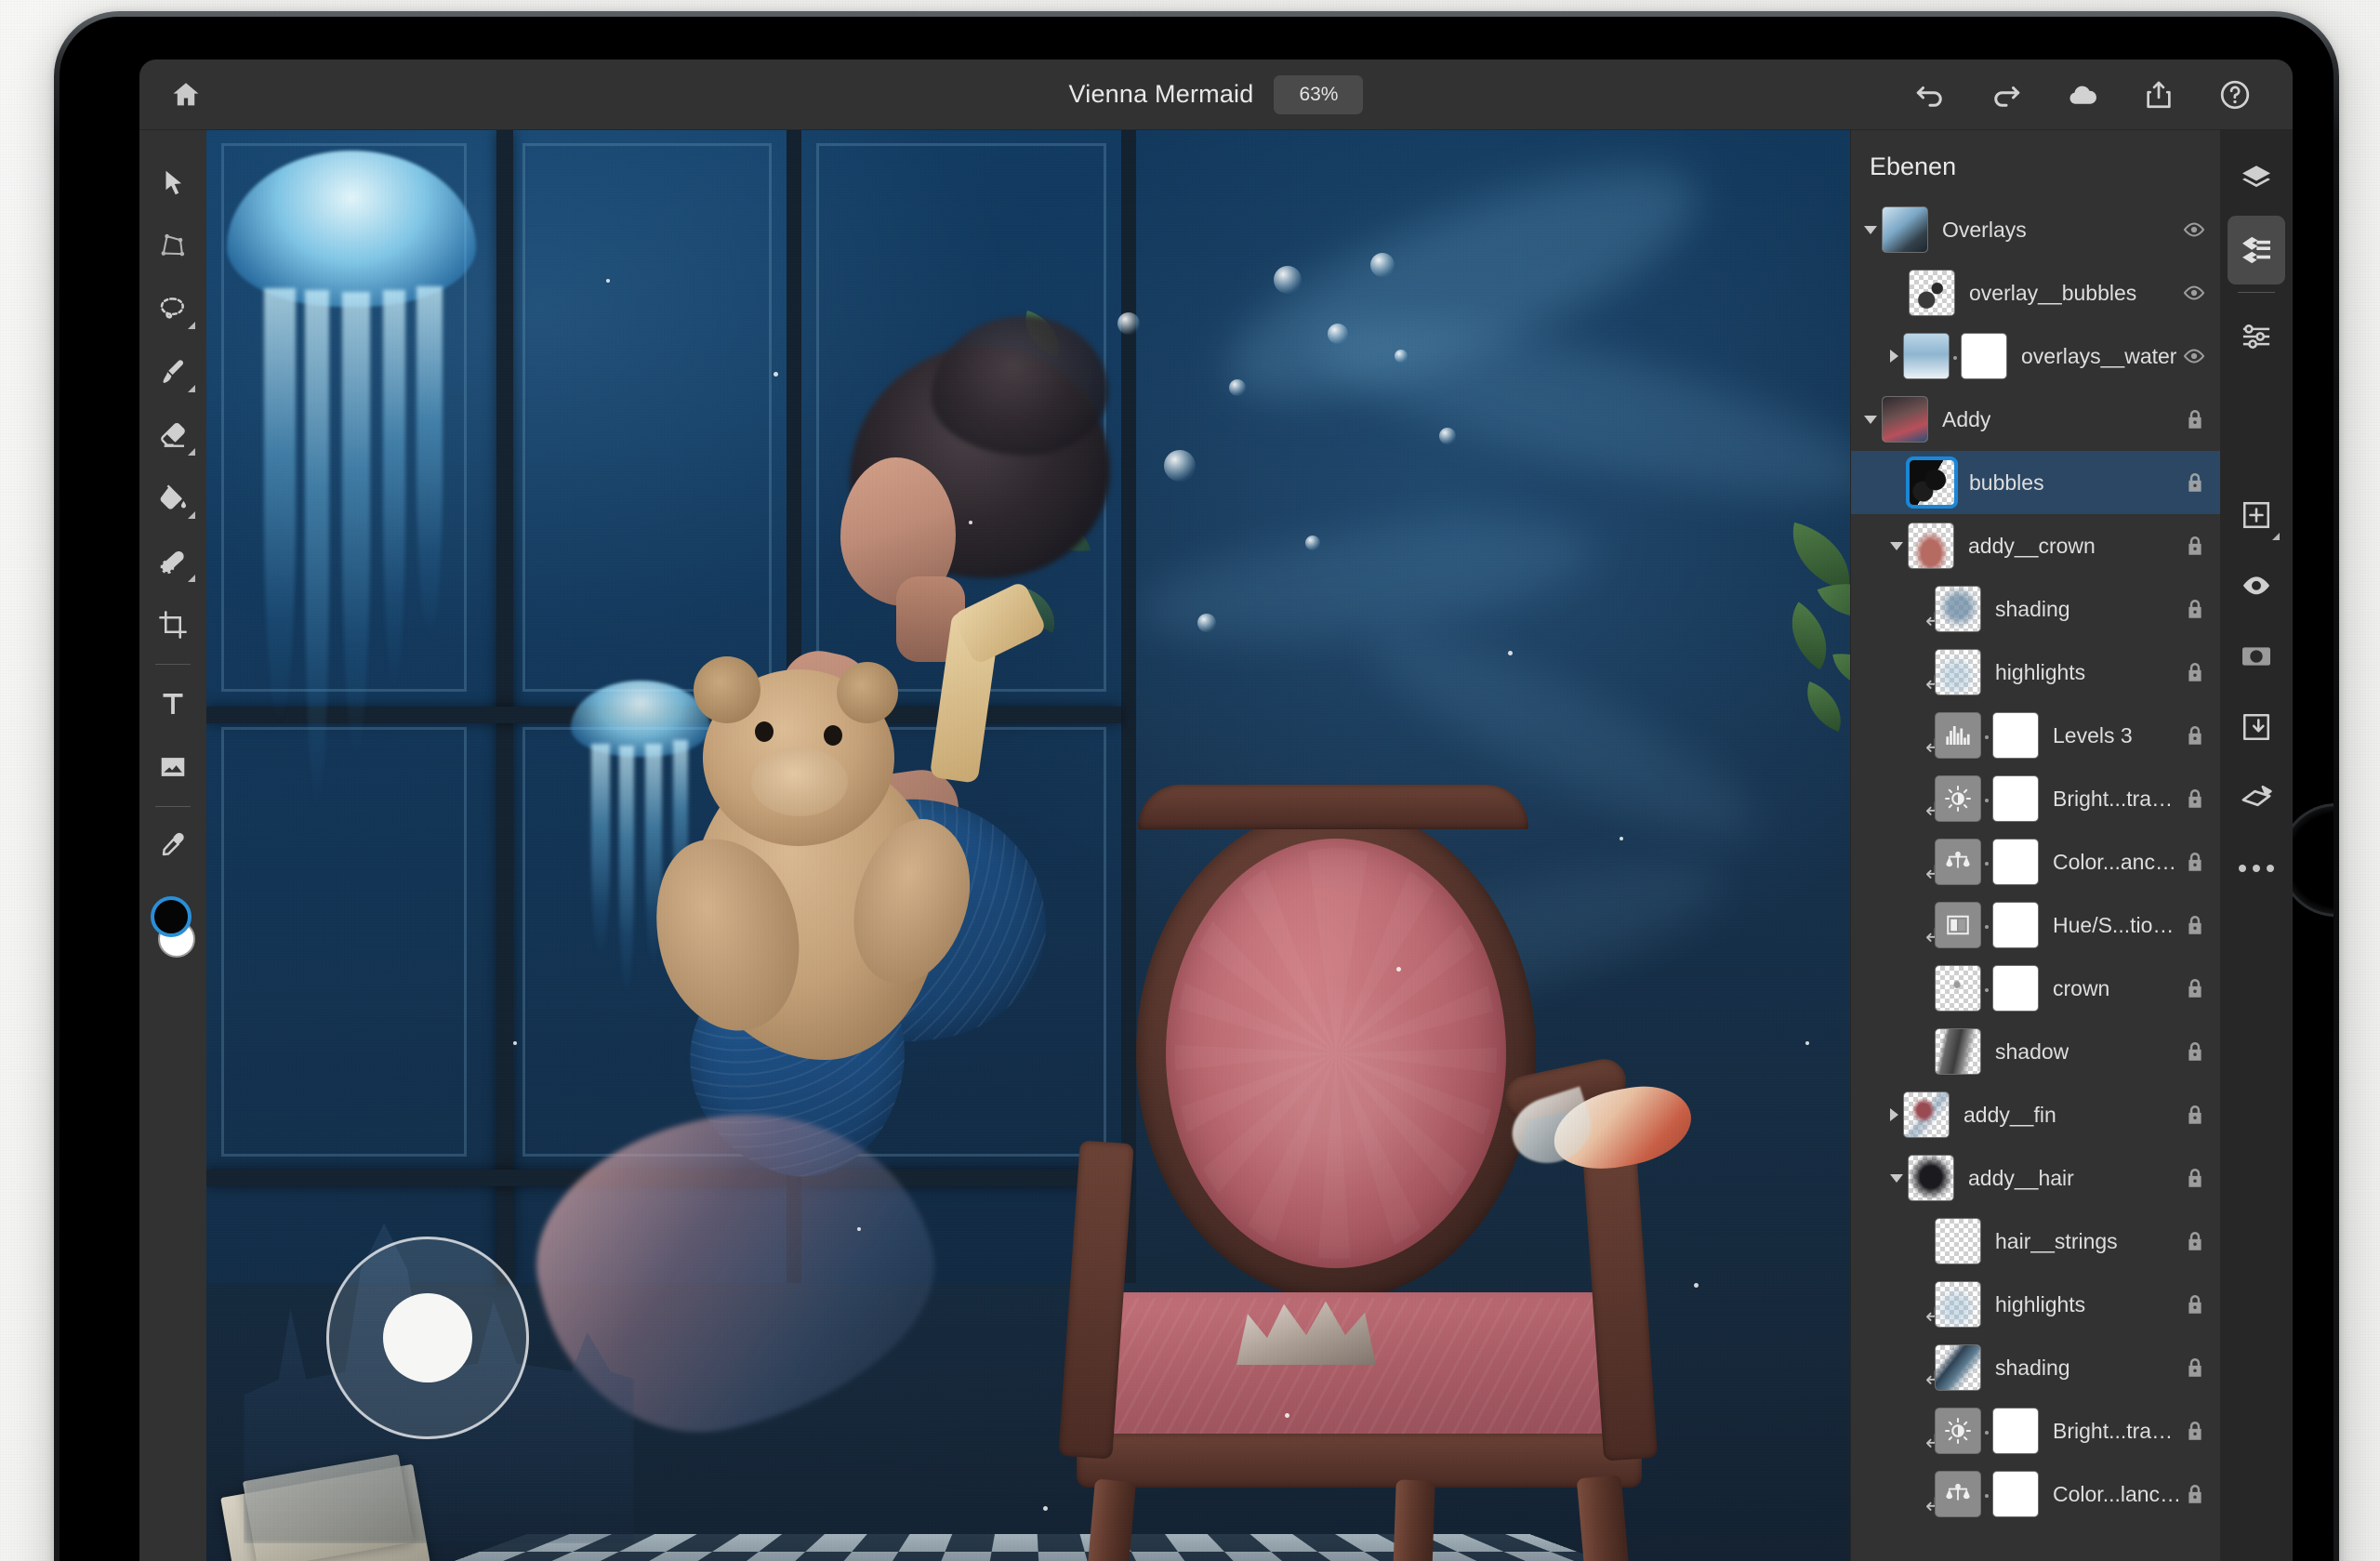  I want to click on blend-mode-icon, so click(2256, 797).